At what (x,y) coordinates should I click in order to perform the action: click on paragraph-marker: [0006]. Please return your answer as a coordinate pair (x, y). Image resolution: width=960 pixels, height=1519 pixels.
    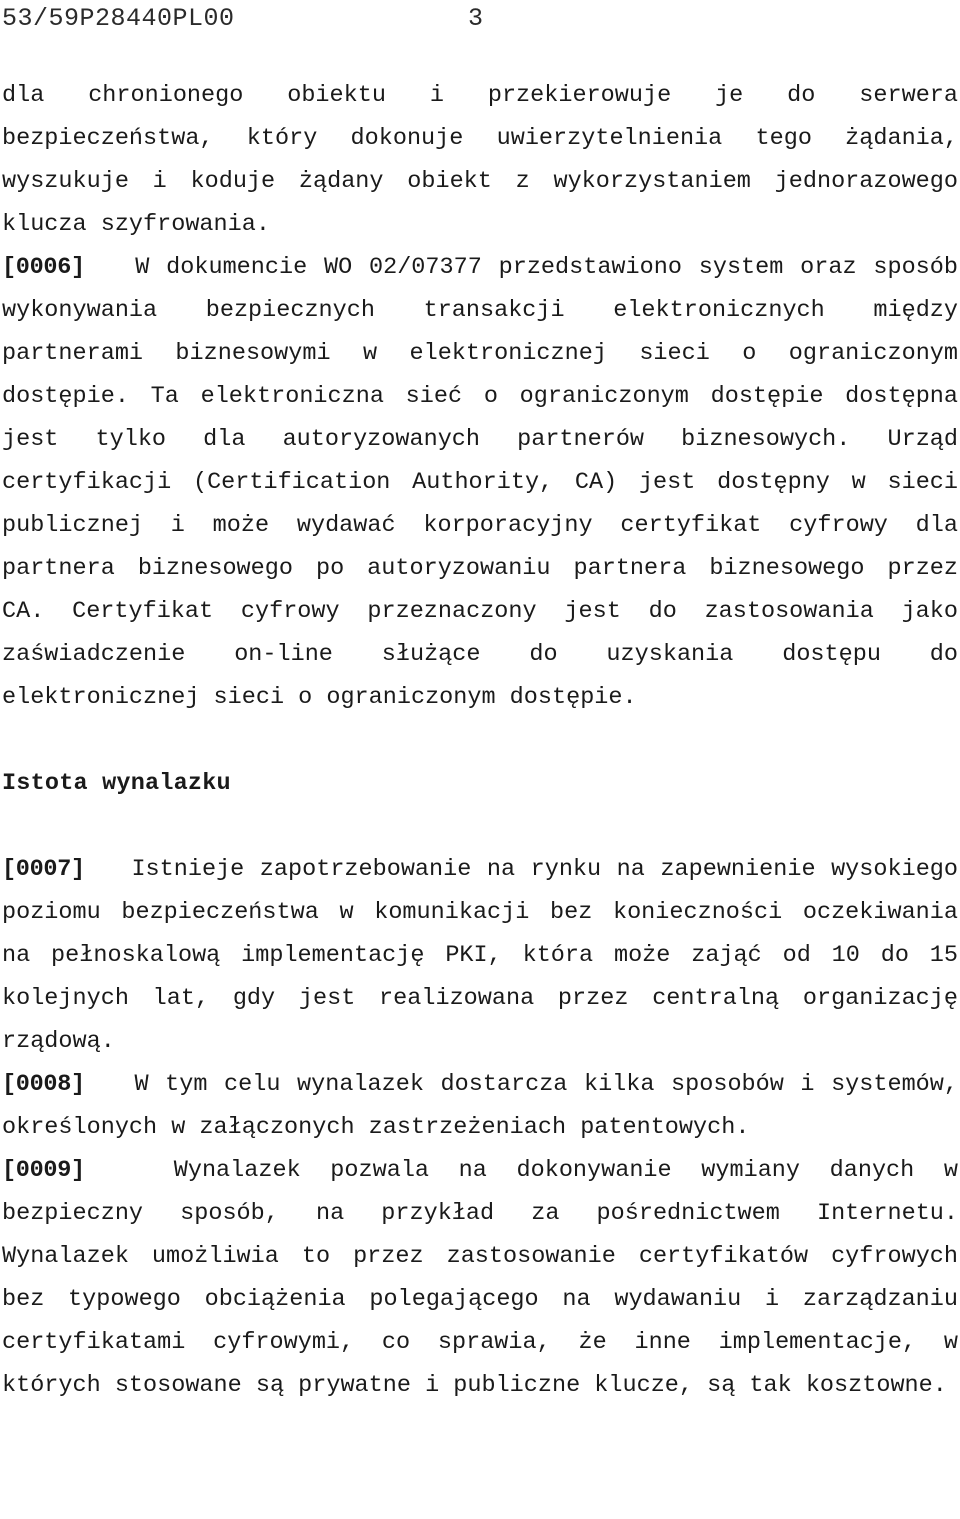
    Looking at the image, I should click on (43, 267).